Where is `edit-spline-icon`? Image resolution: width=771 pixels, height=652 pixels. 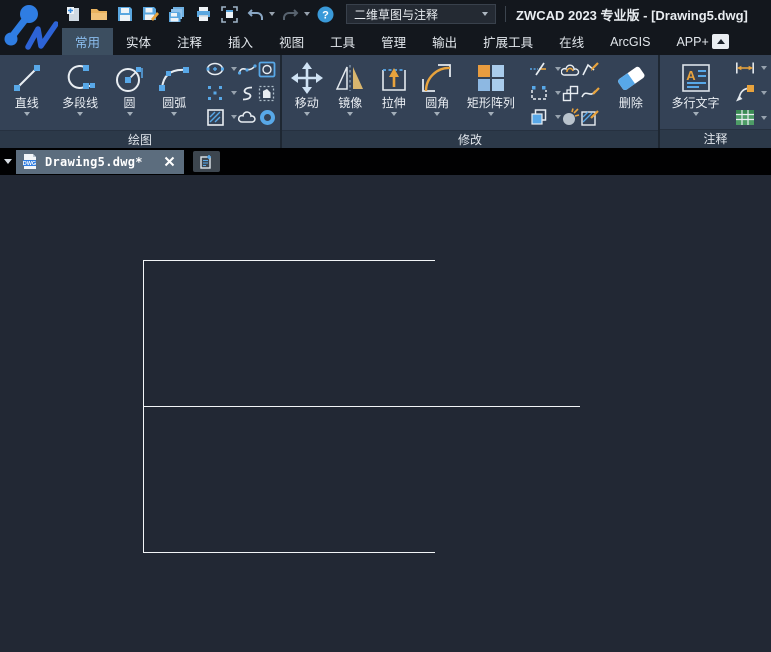 edit-spline-icon is located at coordinates (591, 93).